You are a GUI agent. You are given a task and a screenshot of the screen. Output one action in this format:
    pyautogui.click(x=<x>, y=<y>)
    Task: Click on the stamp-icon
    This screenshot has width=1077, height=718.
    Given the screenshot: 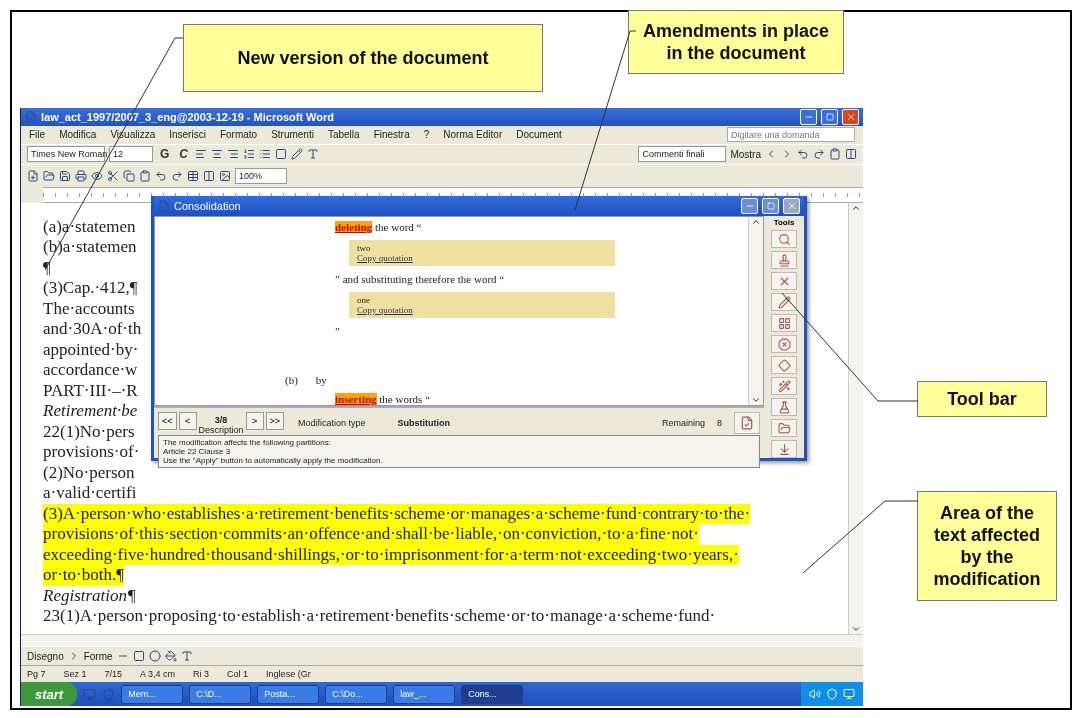 What is the action you would take?
    pyautogui.click(x=784, y=260)
    